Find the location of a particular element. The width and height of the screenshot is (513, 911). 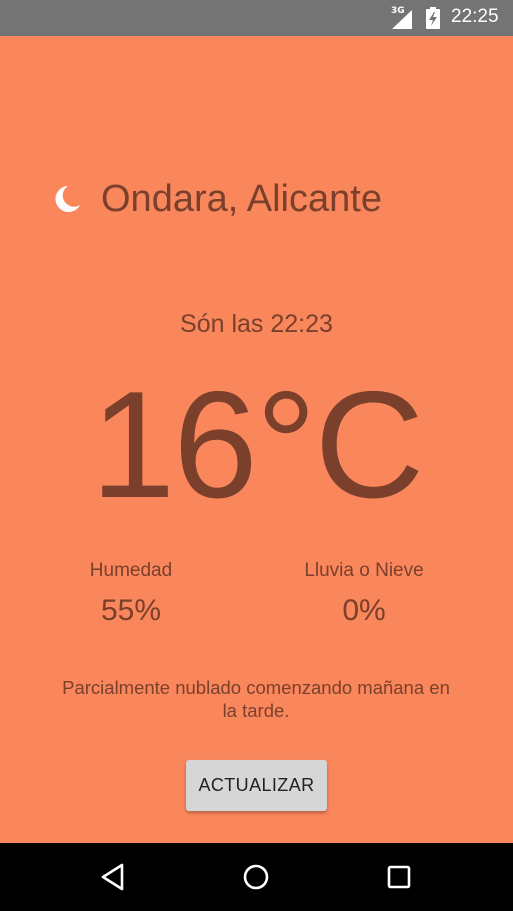

navigation-bar is located at coordinates (256, 877).